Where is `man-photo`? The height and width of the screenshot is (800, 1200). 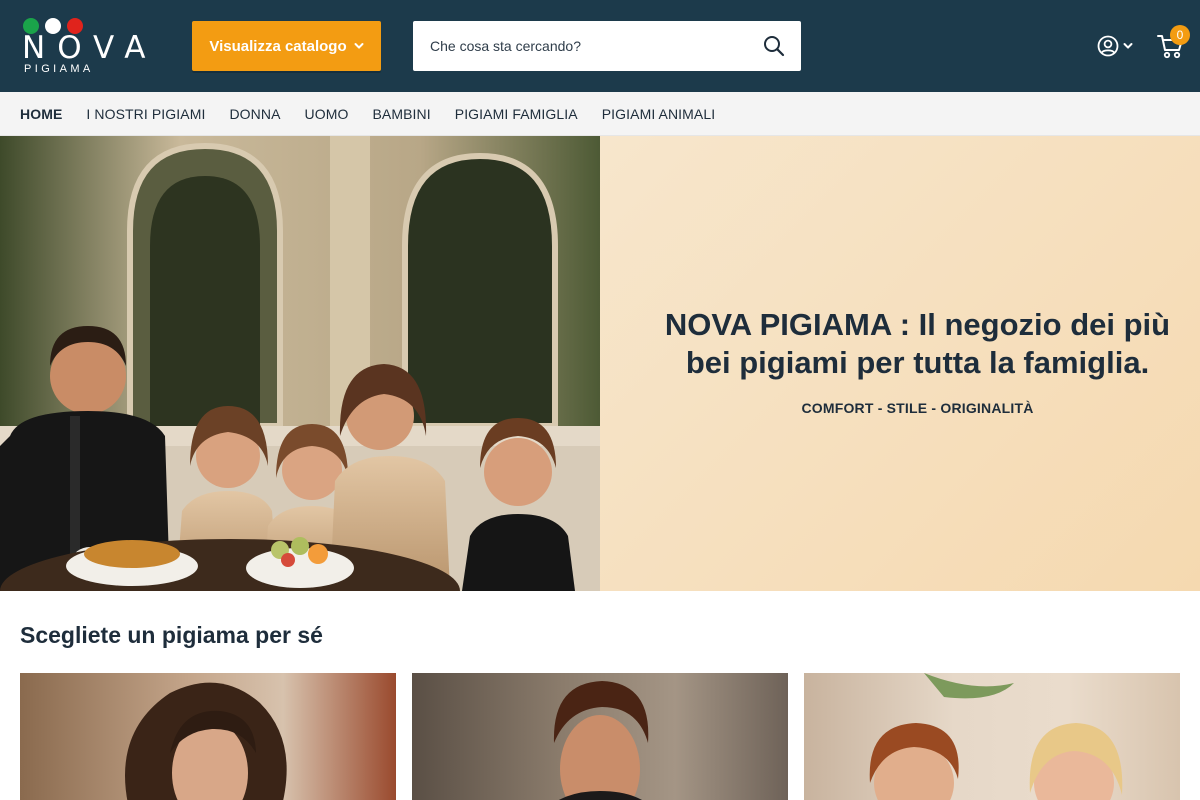
man-photo is located at coordinates (601, 740).